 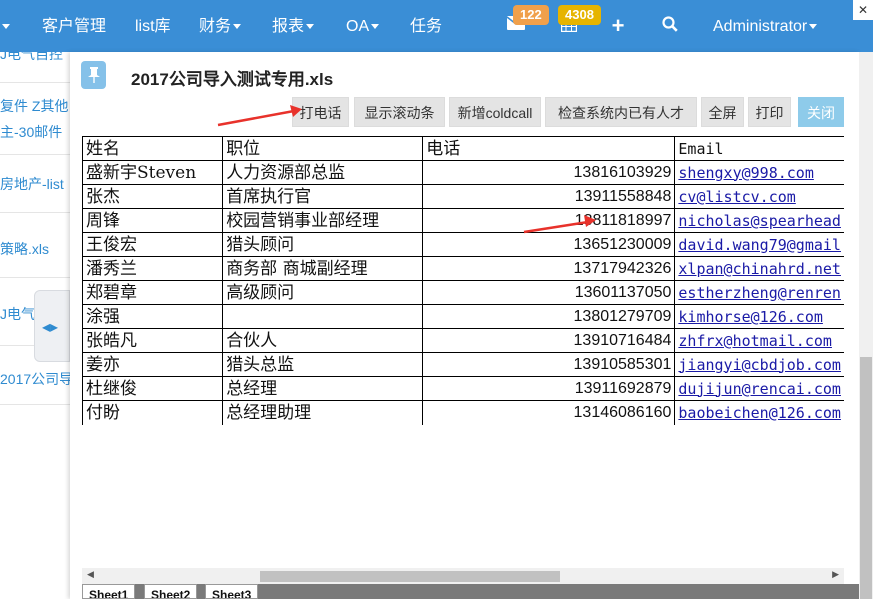 I want to click on nav-tasks: 任务, so click(x=426, y=26).